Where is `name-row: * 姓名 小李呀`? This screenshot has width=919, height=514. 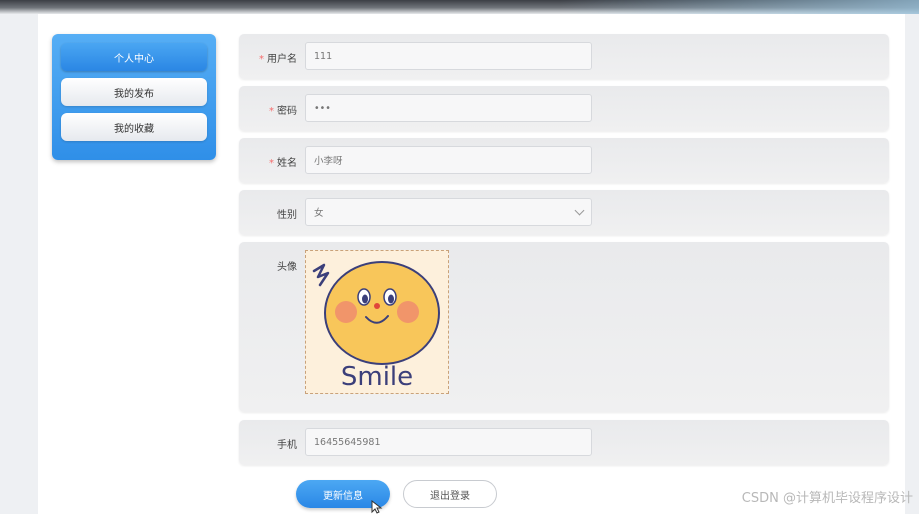
name-row: * 姓名 小李呀 is located at coordinates (564, 160).